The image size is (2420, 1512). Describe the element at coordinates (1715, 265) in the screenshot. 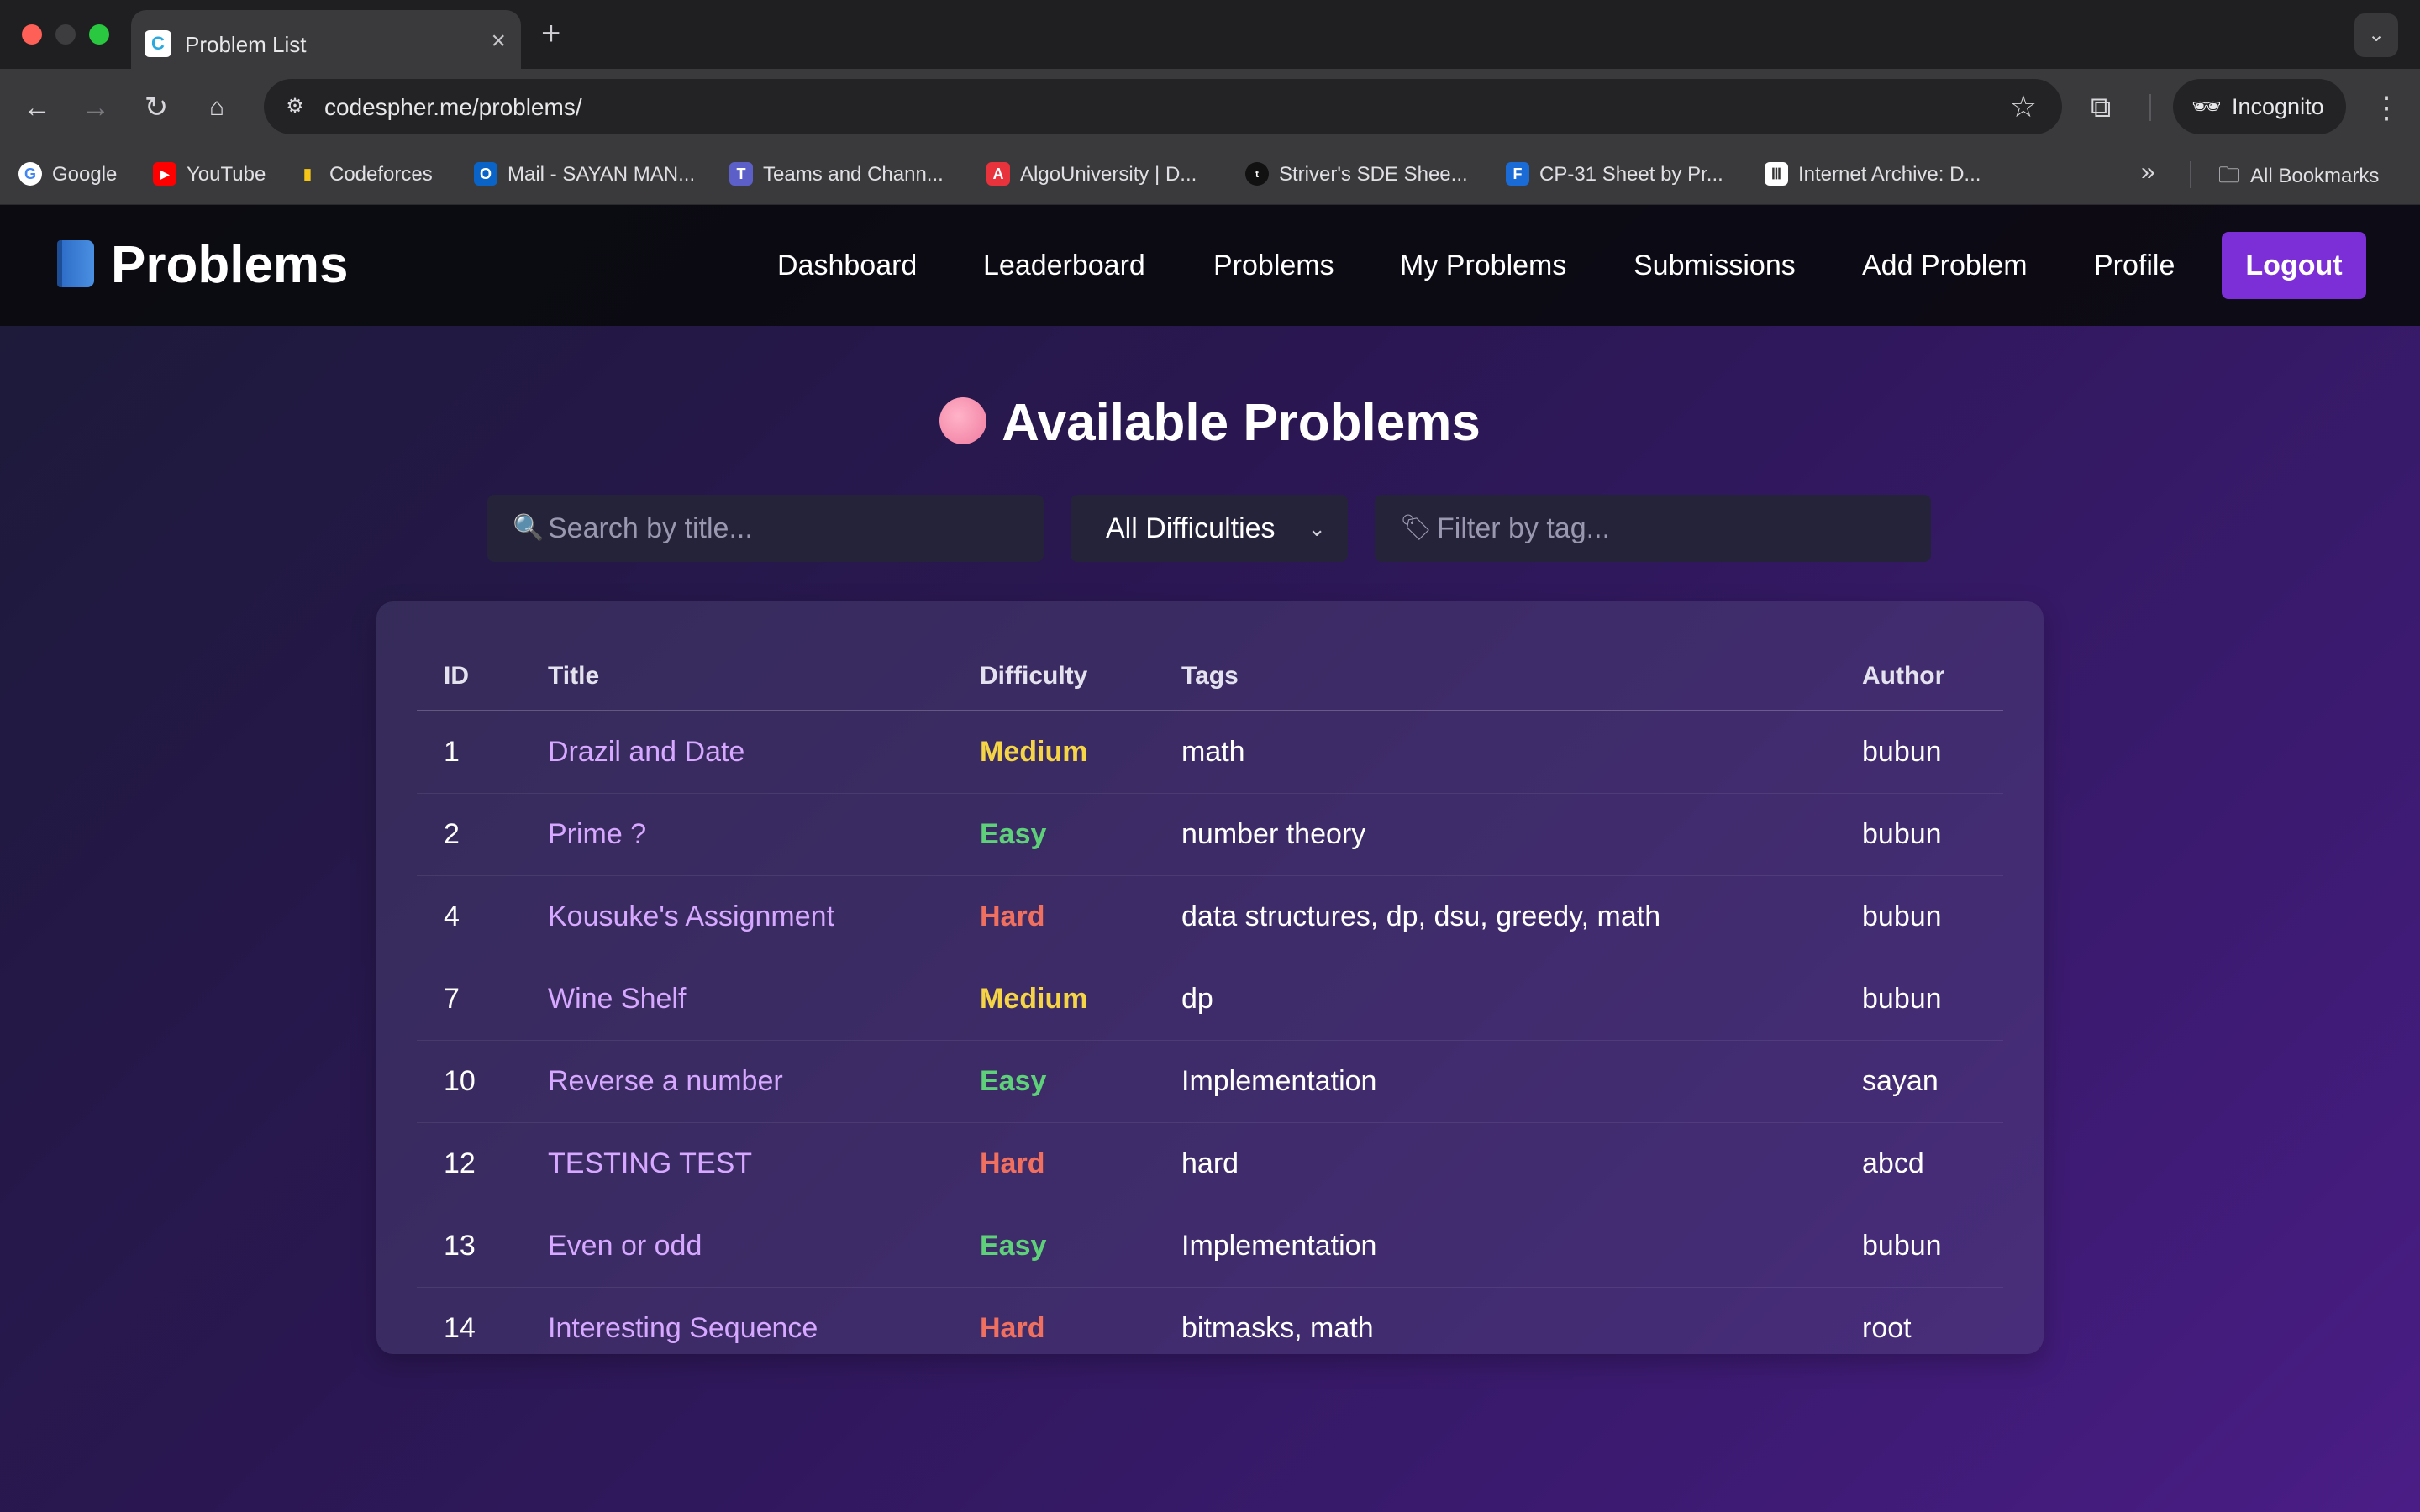

I see `nav-link-submissions: Submissions` at that location.